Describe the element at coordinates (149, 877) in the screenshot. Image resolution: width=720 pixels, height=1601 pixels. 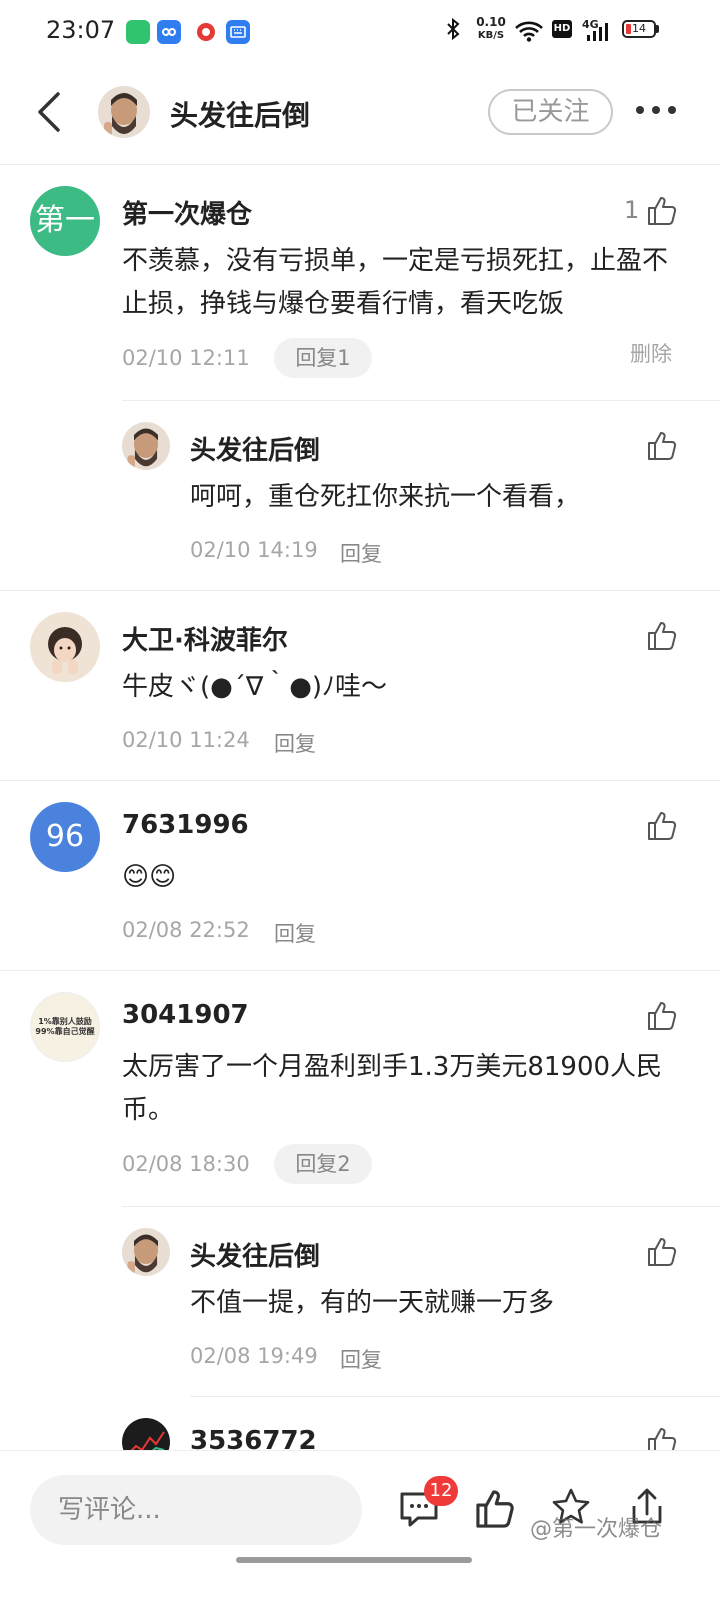
I see `comment-text: 😊😊` at that location.